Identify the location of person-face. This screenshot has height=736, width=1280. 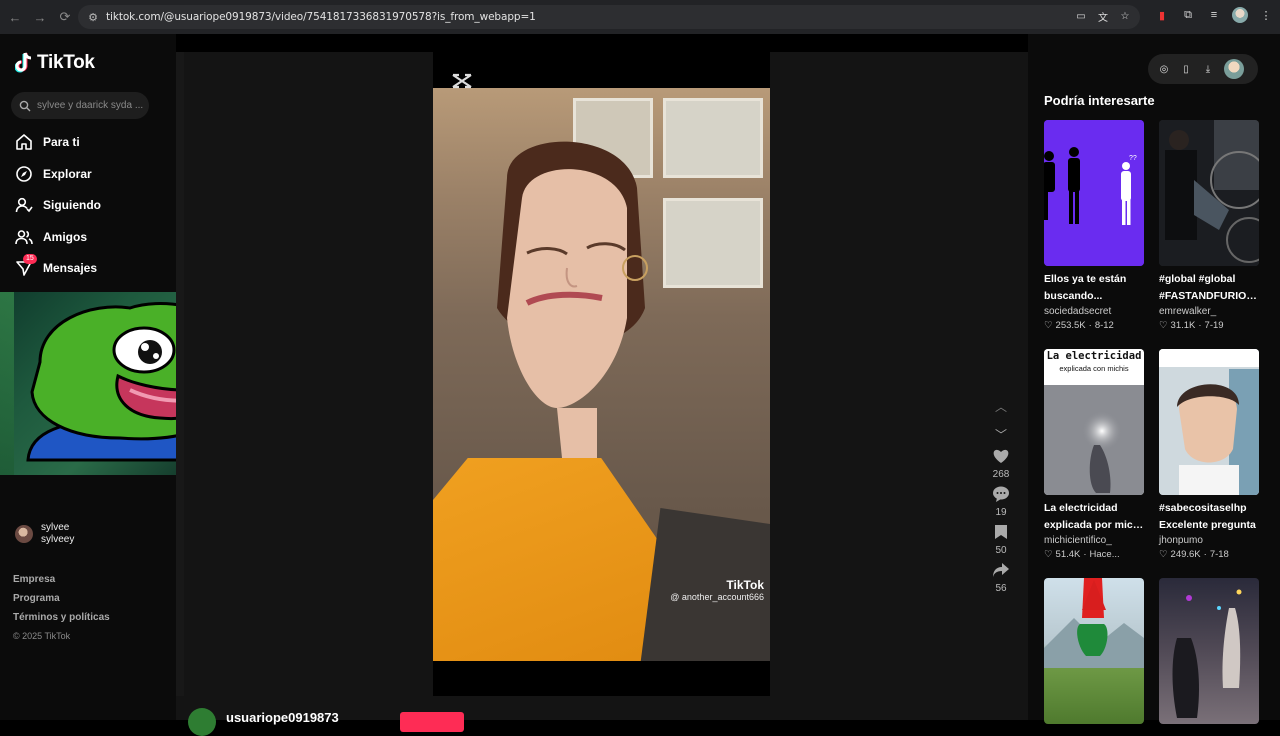
(572, 299).